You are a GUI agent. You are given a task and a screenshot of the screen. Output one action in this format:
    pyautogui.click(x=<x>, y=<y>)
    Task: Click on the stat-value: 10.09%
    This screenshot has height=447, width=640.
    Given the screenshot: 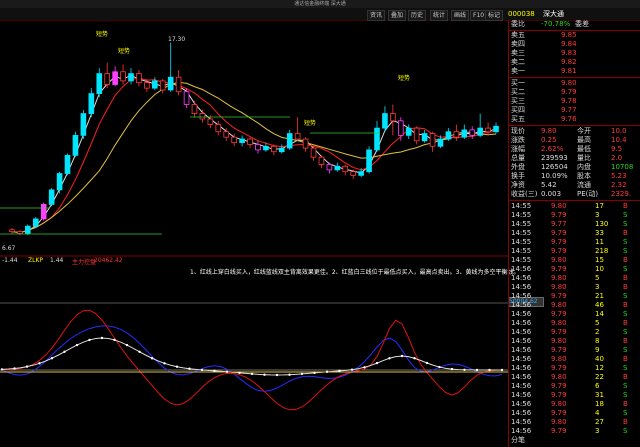 What is the action you would take?
    pyautogui.click(x=554, y=176)
    